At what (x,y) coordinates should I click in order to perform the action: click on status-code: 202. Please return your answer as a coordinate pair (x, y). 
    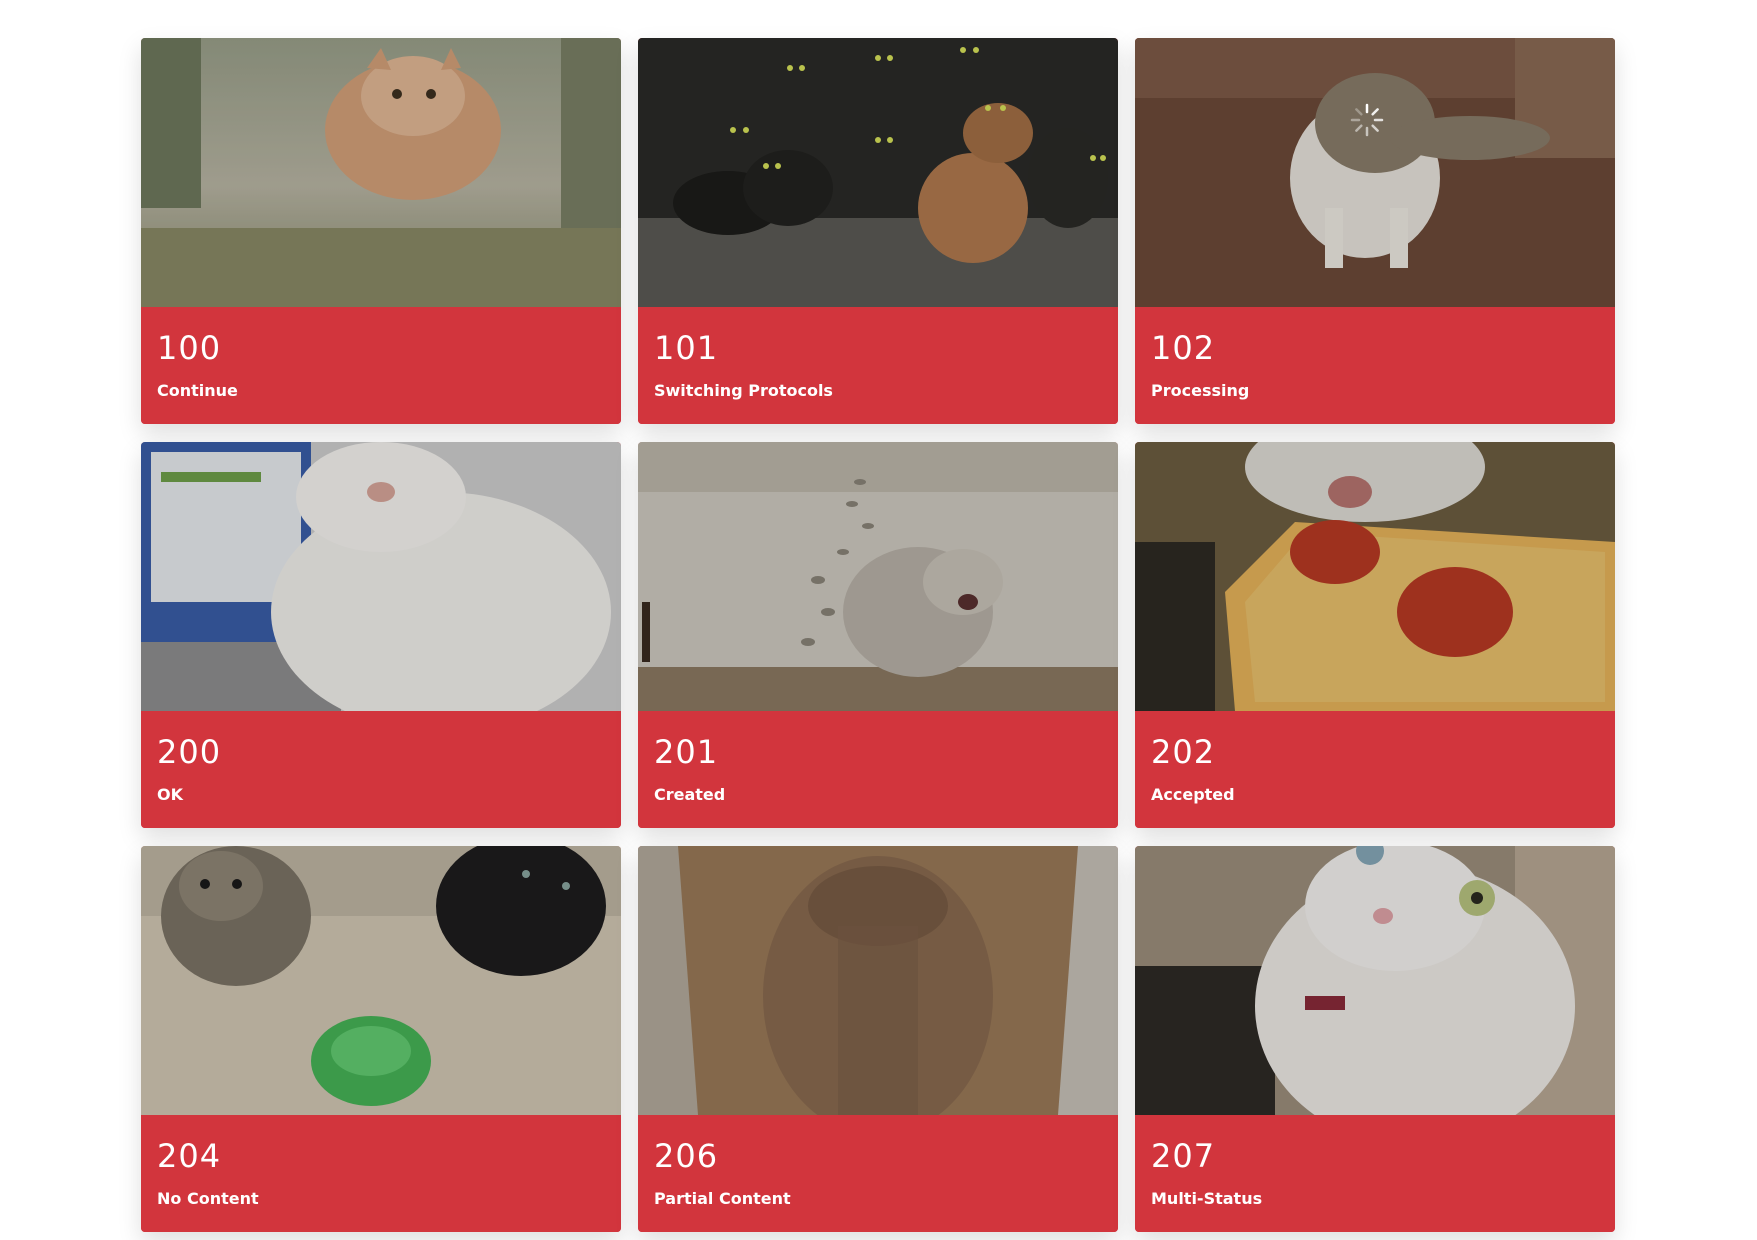
    Looking at the image, I should click on (1183, 752).